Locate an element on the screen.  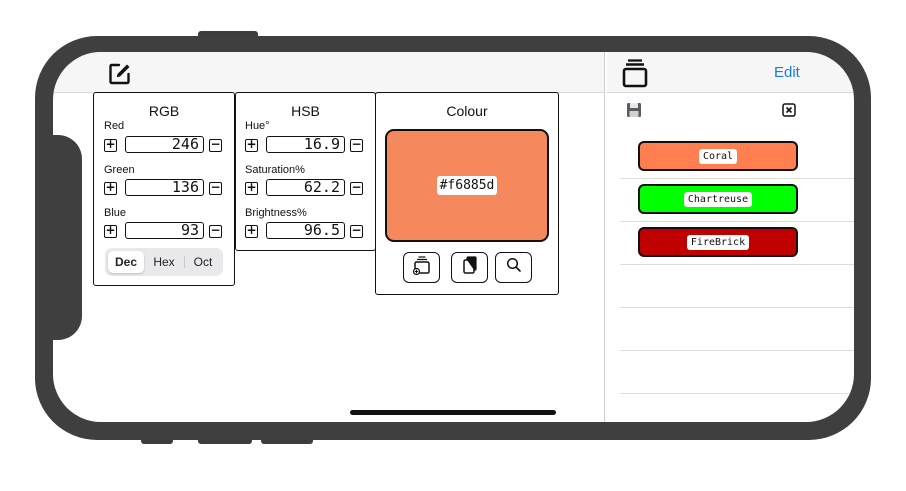
split-divider is located at coordinates (604, 237).